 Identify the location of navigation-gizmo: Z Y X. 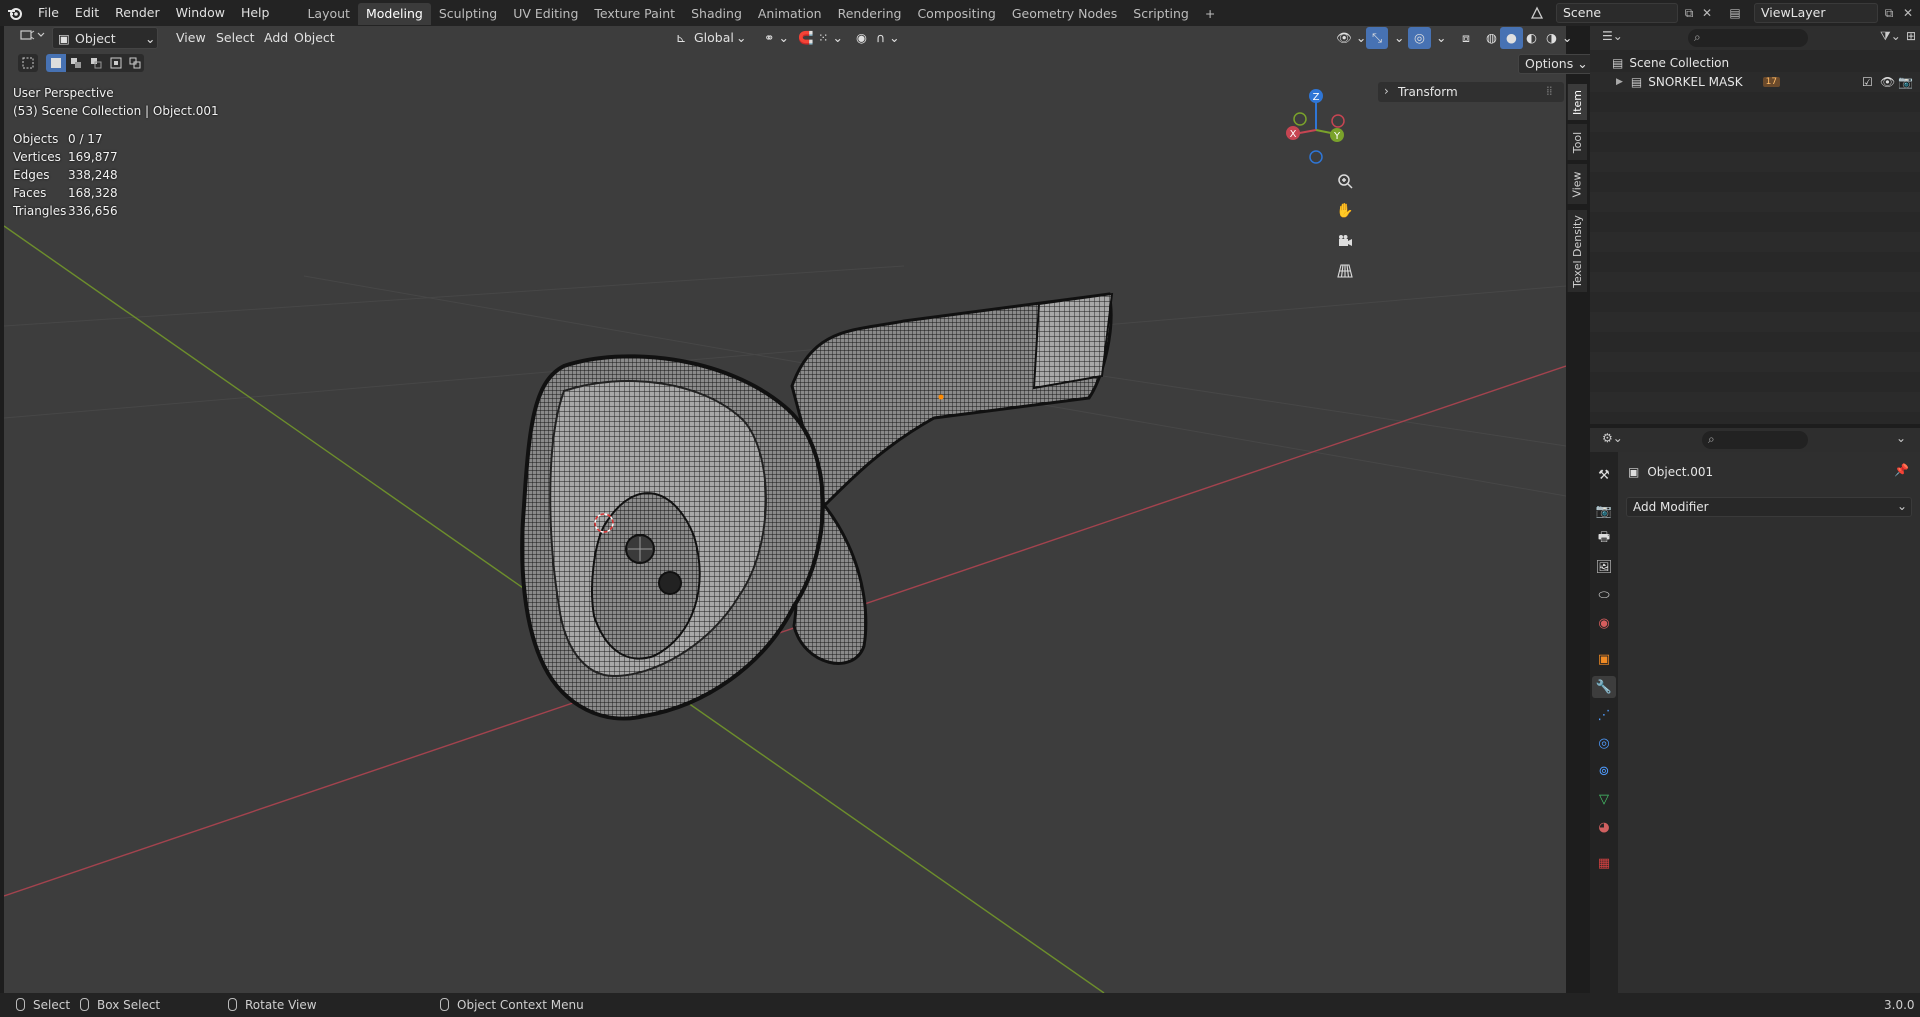
(1316, 126).